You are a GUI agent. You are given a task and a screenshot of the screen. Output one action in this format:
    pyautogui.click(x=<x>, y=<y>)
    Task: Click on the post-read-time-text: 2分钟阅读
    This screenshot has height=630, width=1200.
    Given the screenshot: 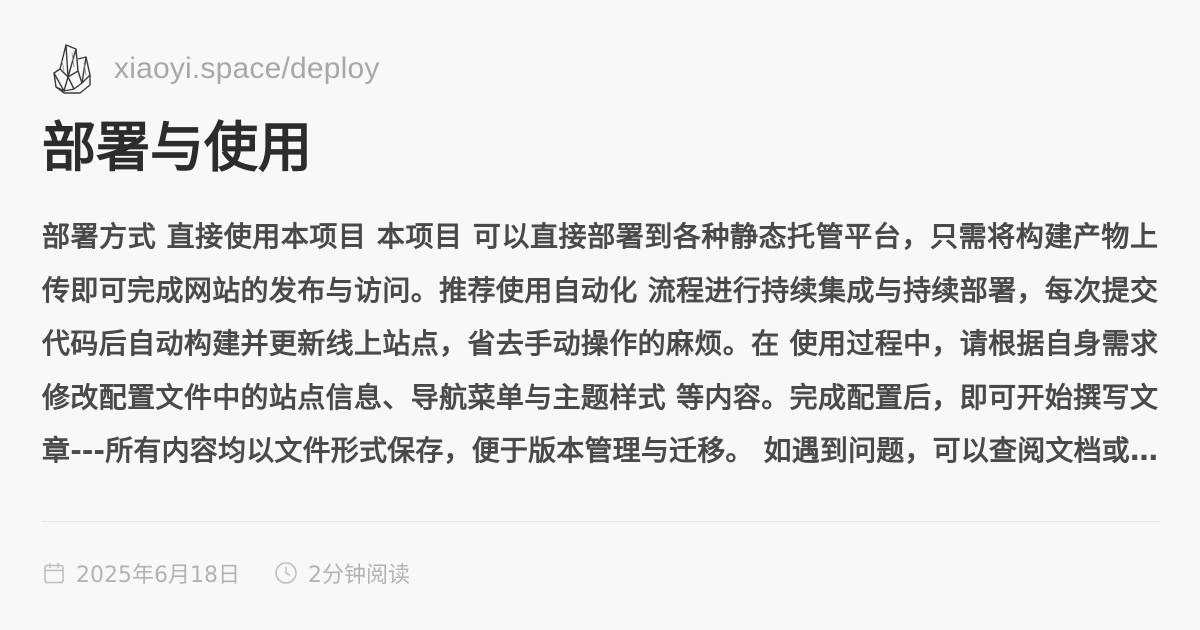 What is the action you would take?
    pyautogui.click(x=358, y=575)
    